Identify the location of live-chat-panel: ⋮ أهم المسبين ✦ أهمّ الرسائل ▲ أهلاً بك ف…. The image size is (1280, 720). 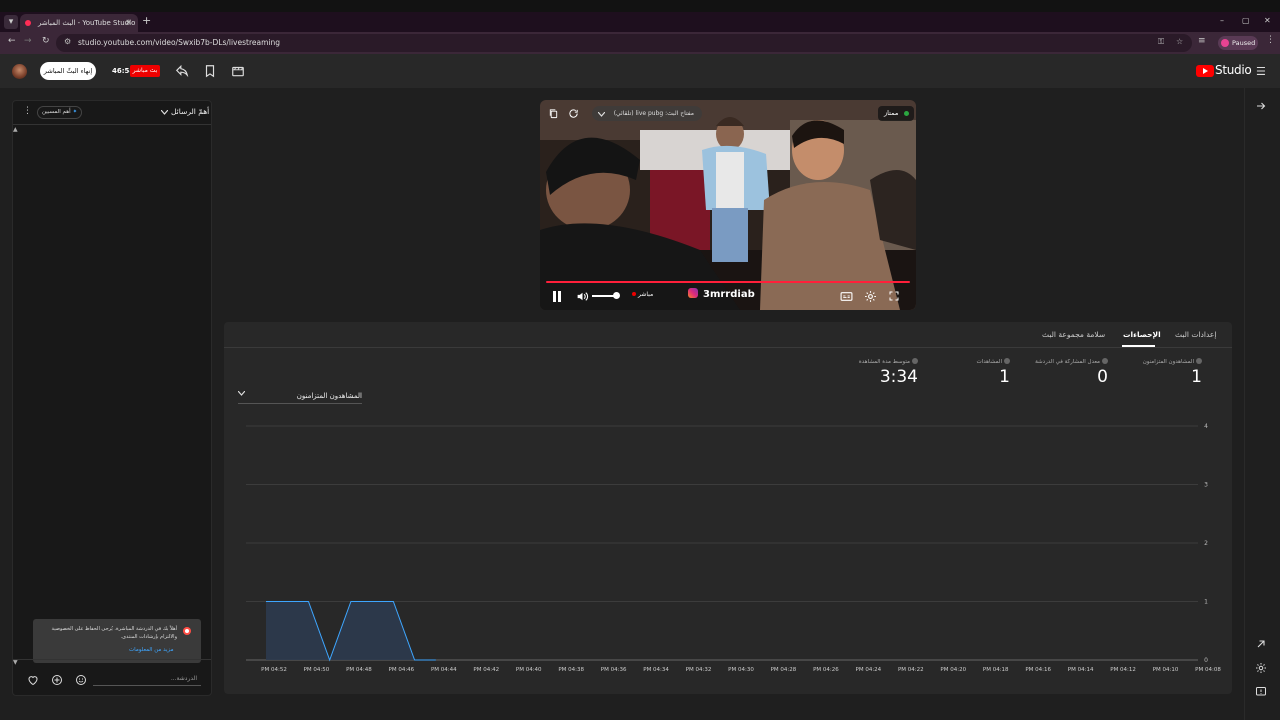
(112, 398).